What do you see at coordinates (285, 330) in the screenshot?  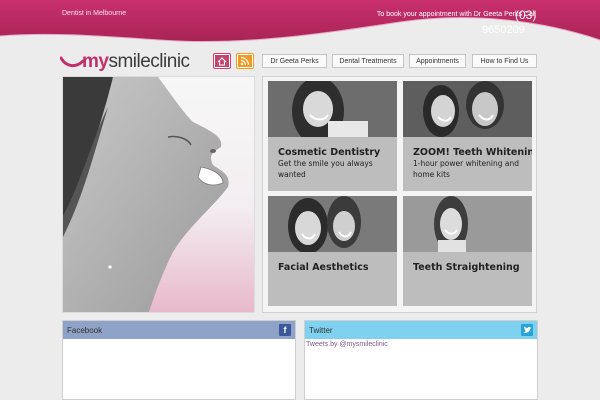 I see `facebook-icon: f` at bounding box center [285, 330].